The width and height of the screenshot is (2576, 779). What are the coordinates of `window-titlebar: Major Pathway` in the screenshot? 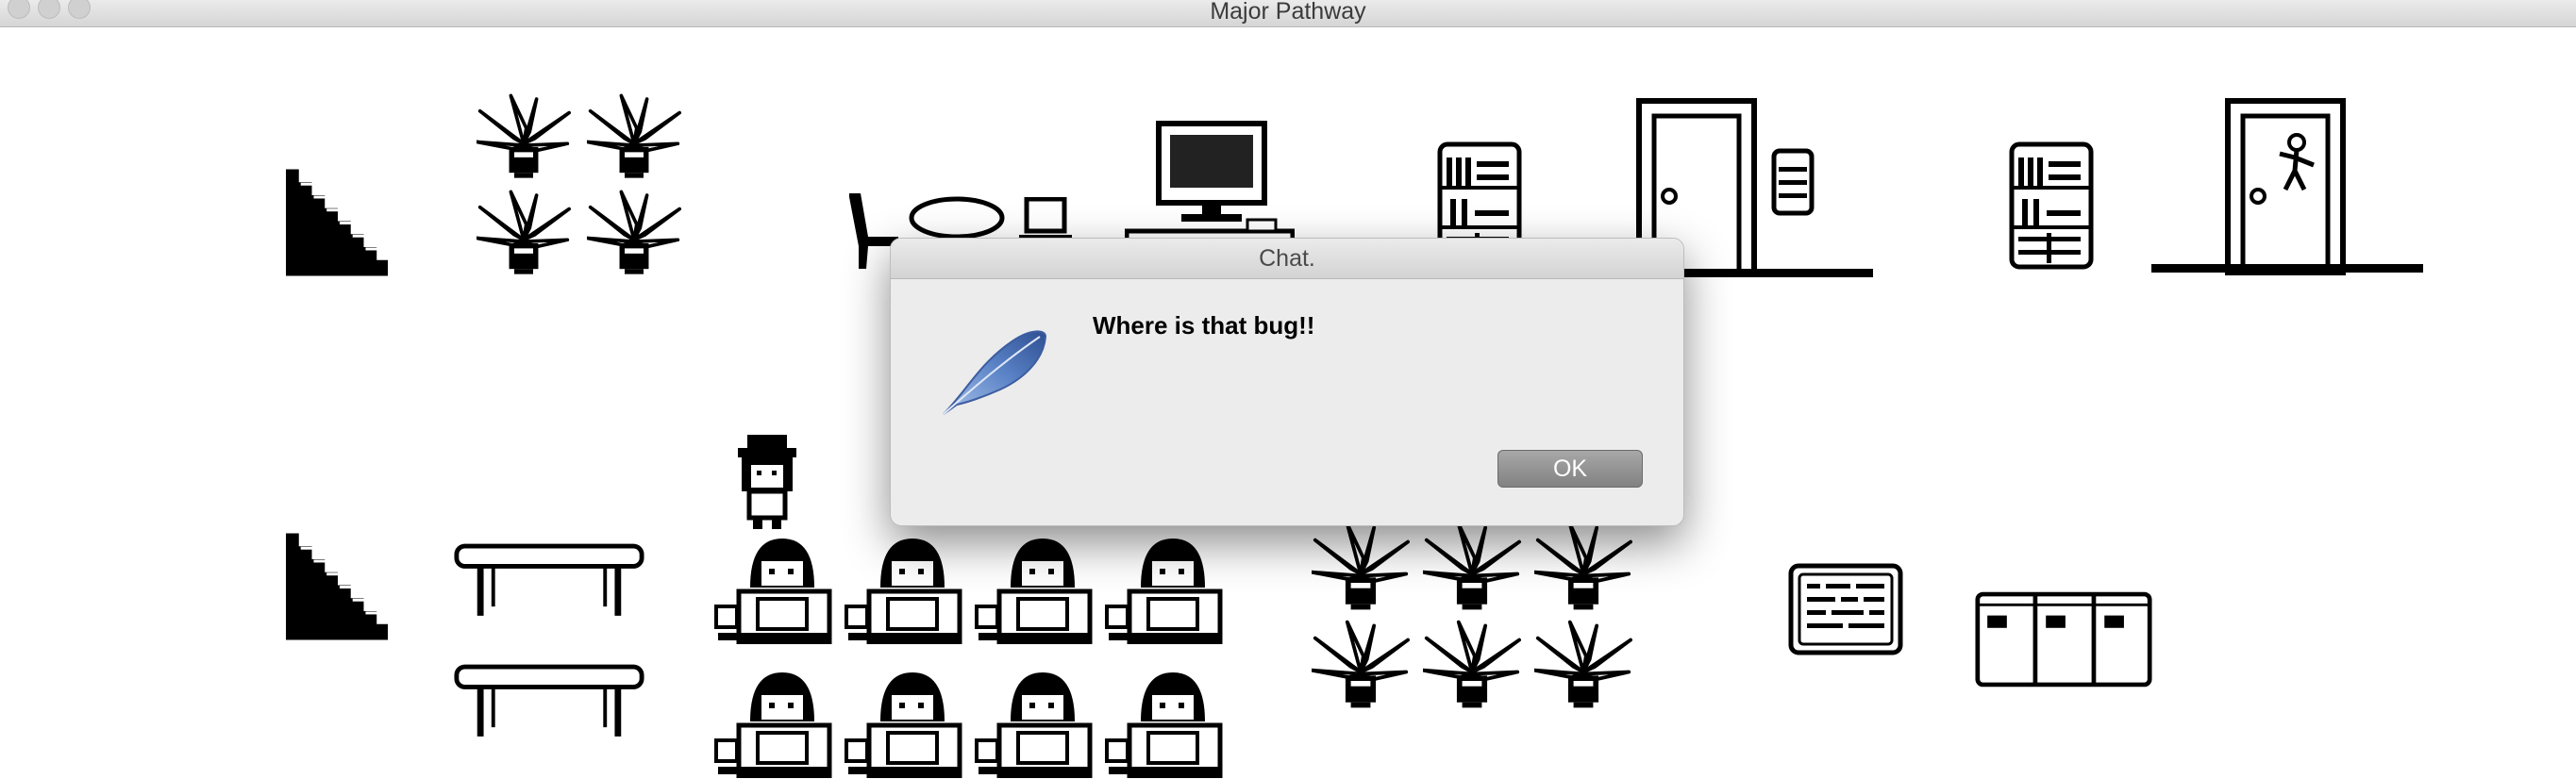 It's located at (1288, 13).